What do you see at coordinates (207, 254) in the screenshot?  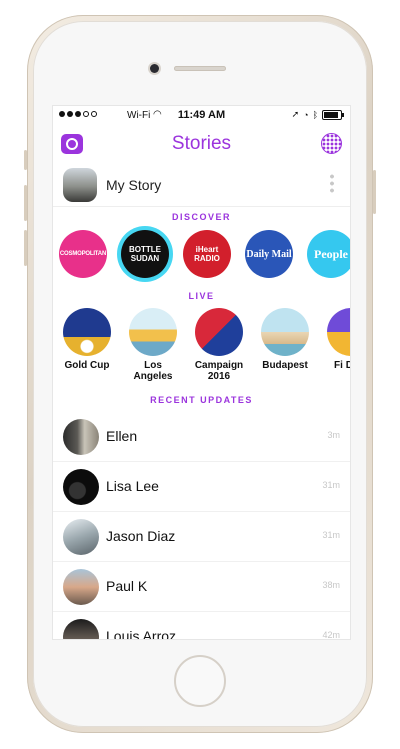 I see `discover-channel: iHeart RADIO` at bounding box center [207, 254].